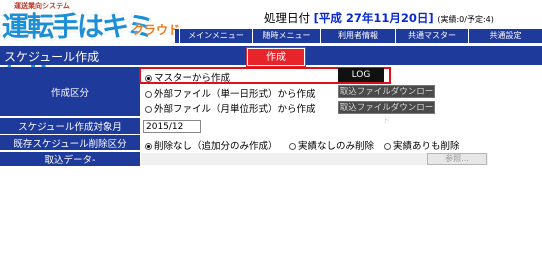 This screenshot has height=268, width=542. I want to click on menu-user-info: 利用者情報, so click(357, 36).